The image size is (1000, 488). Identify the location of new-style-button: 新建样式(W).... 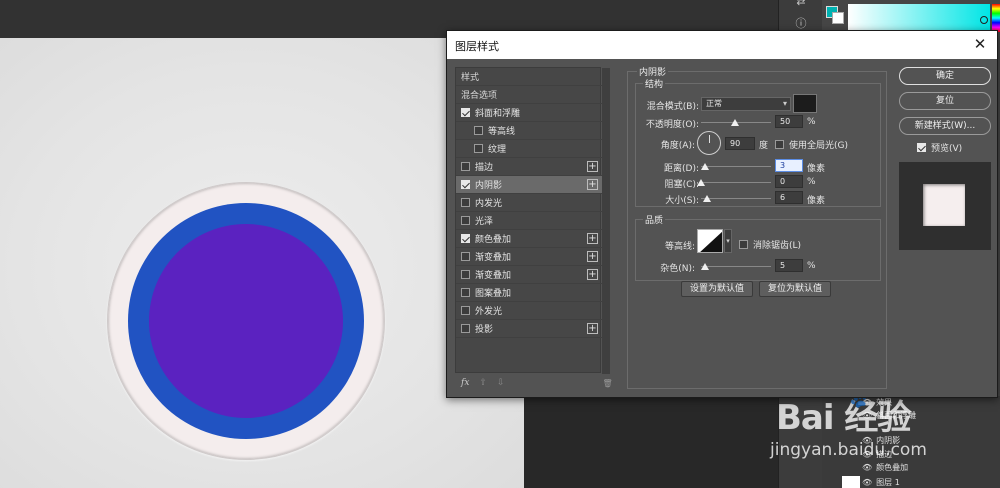
(945, 126).